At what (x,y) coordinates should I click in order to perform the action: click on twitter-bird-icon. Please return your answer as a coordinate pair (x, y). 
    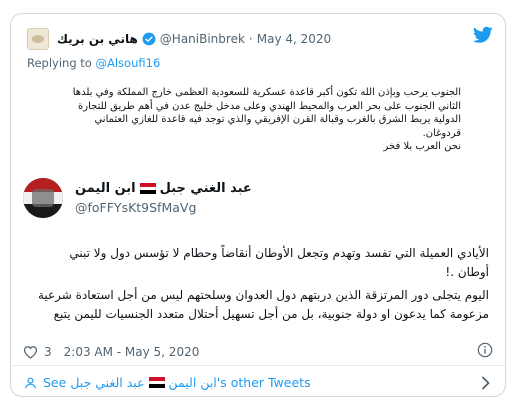
    Looking at the image, I should click on (483, 35).